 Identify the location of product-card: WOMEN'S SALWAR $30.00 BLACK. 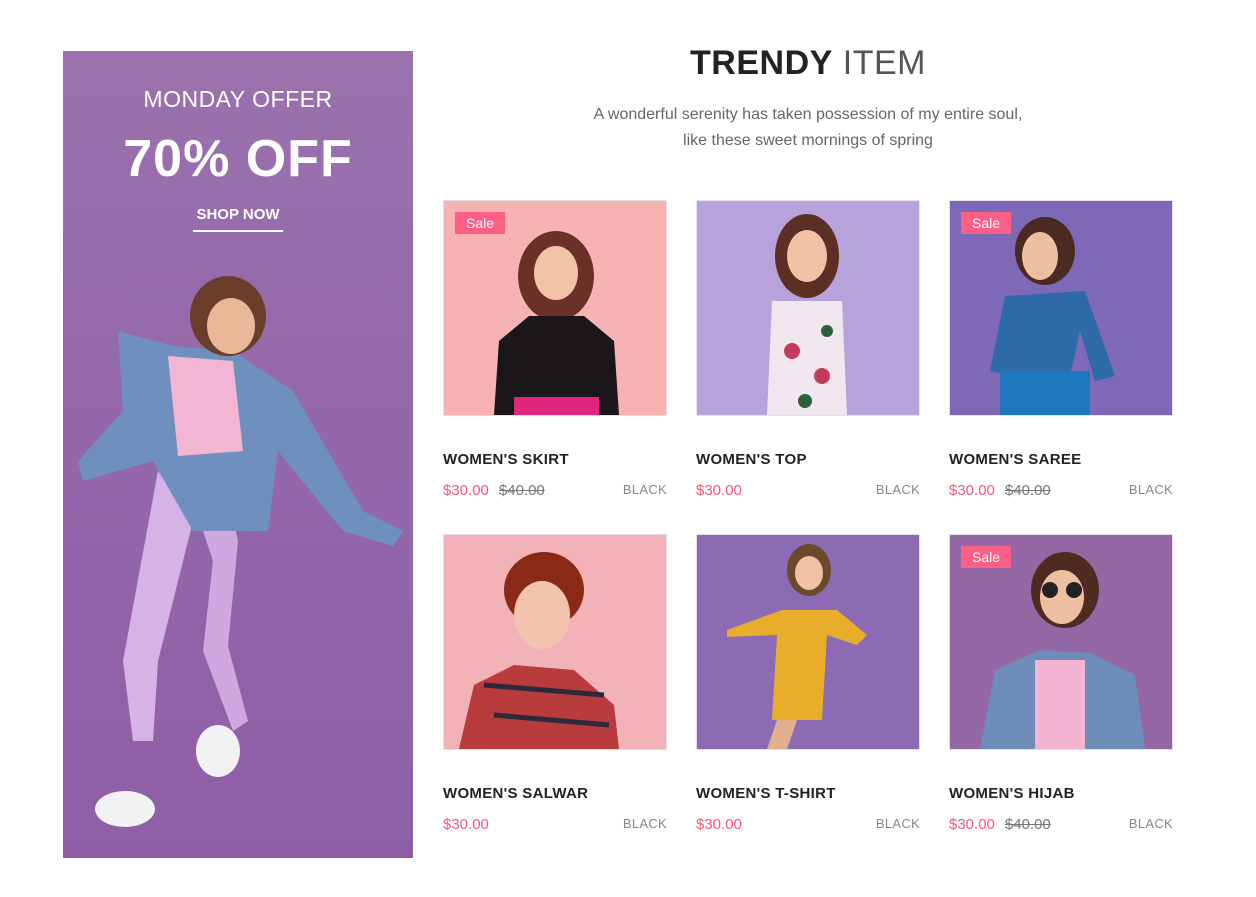
(555, 685).